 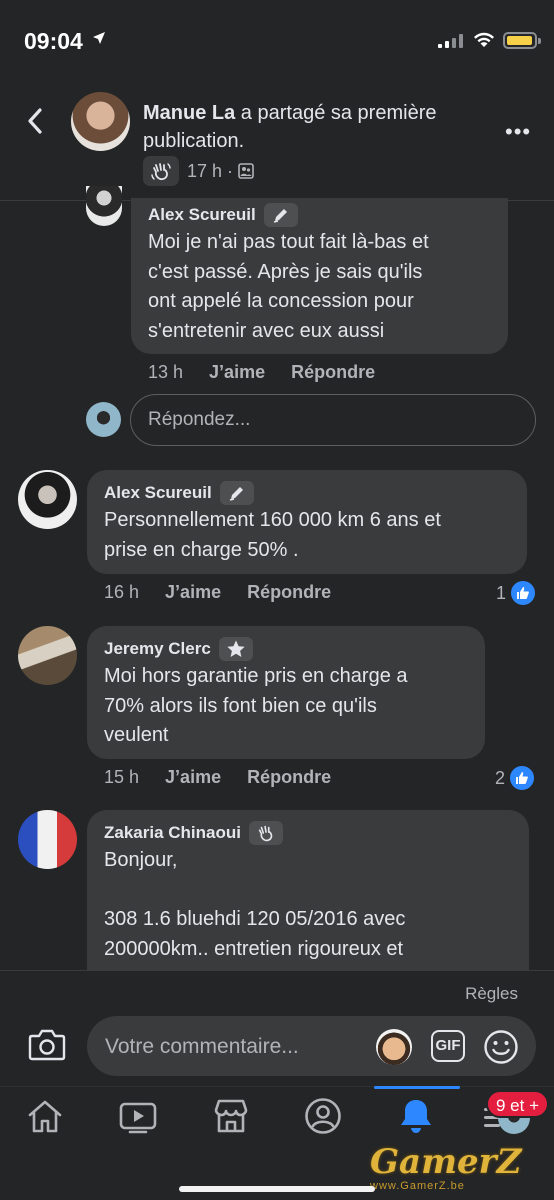 I want to click on reaction-count: 1, so click(x=517, y=593).